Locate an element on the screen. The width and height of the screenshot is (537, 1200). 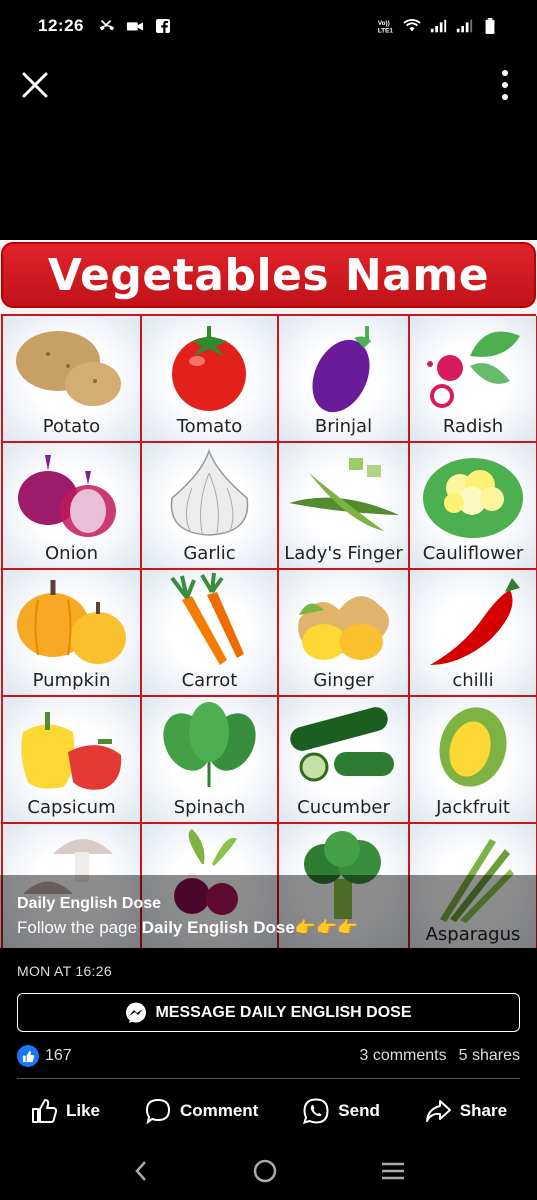
engagement-counts: 3 comments 5 shares is located at coordinates (439, 1056).